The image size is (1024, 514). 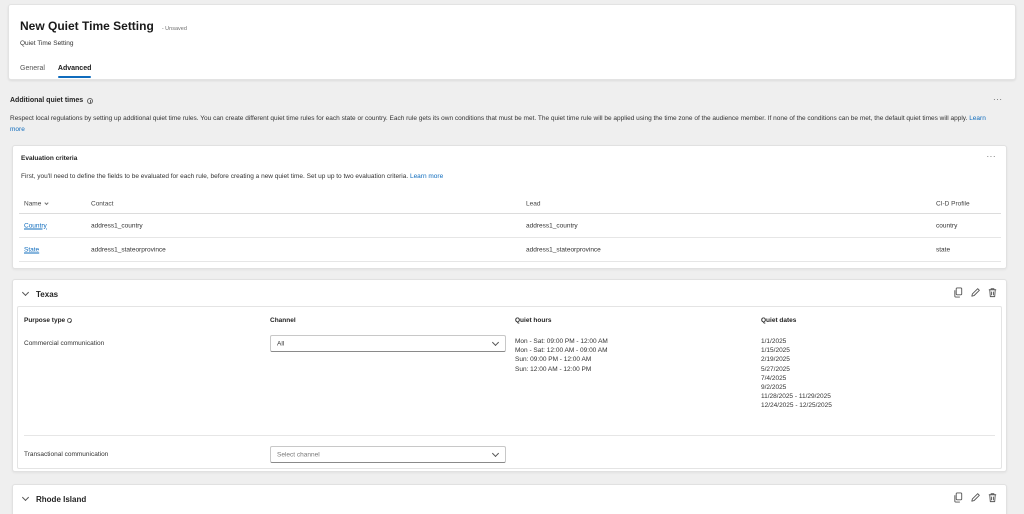 I want to click on contact-field: address1_country, so click(x=117, y=225).